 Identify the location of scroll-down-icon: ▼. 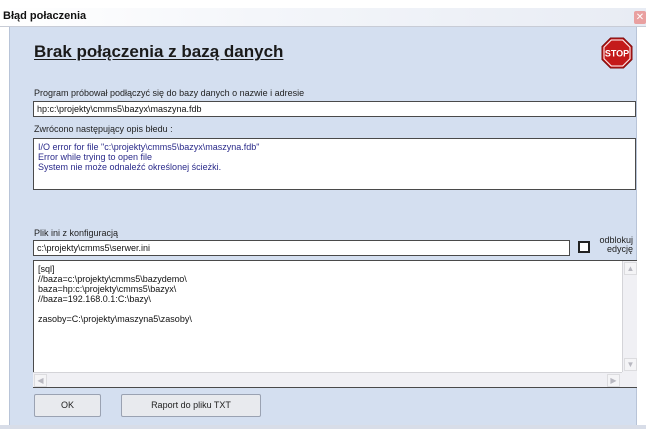
(630, 364).